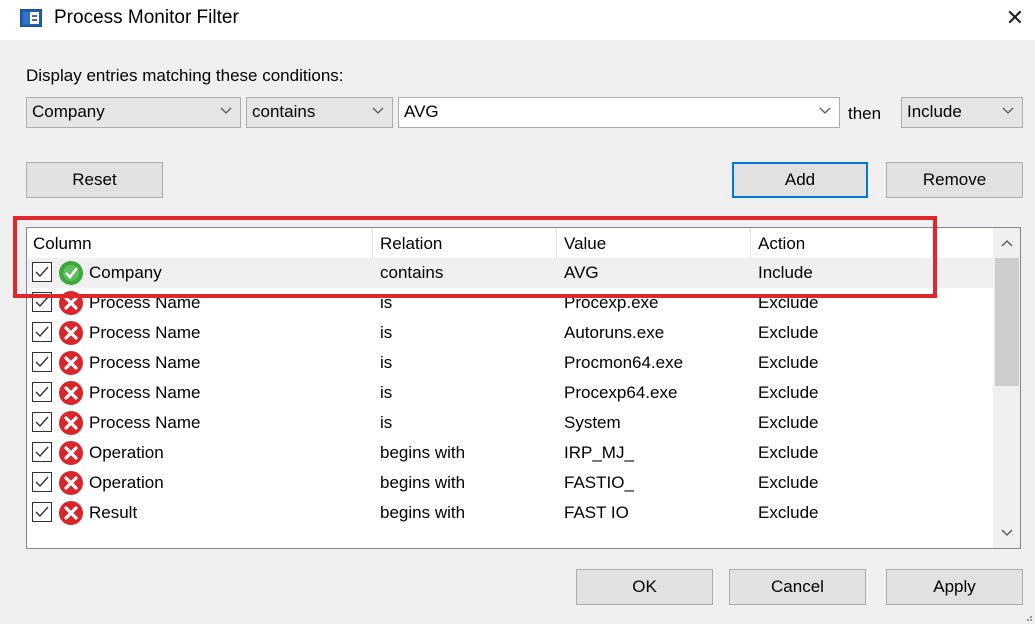  I want to click on title-bar: Process Monitor Filter ✕, so click(517, 20).